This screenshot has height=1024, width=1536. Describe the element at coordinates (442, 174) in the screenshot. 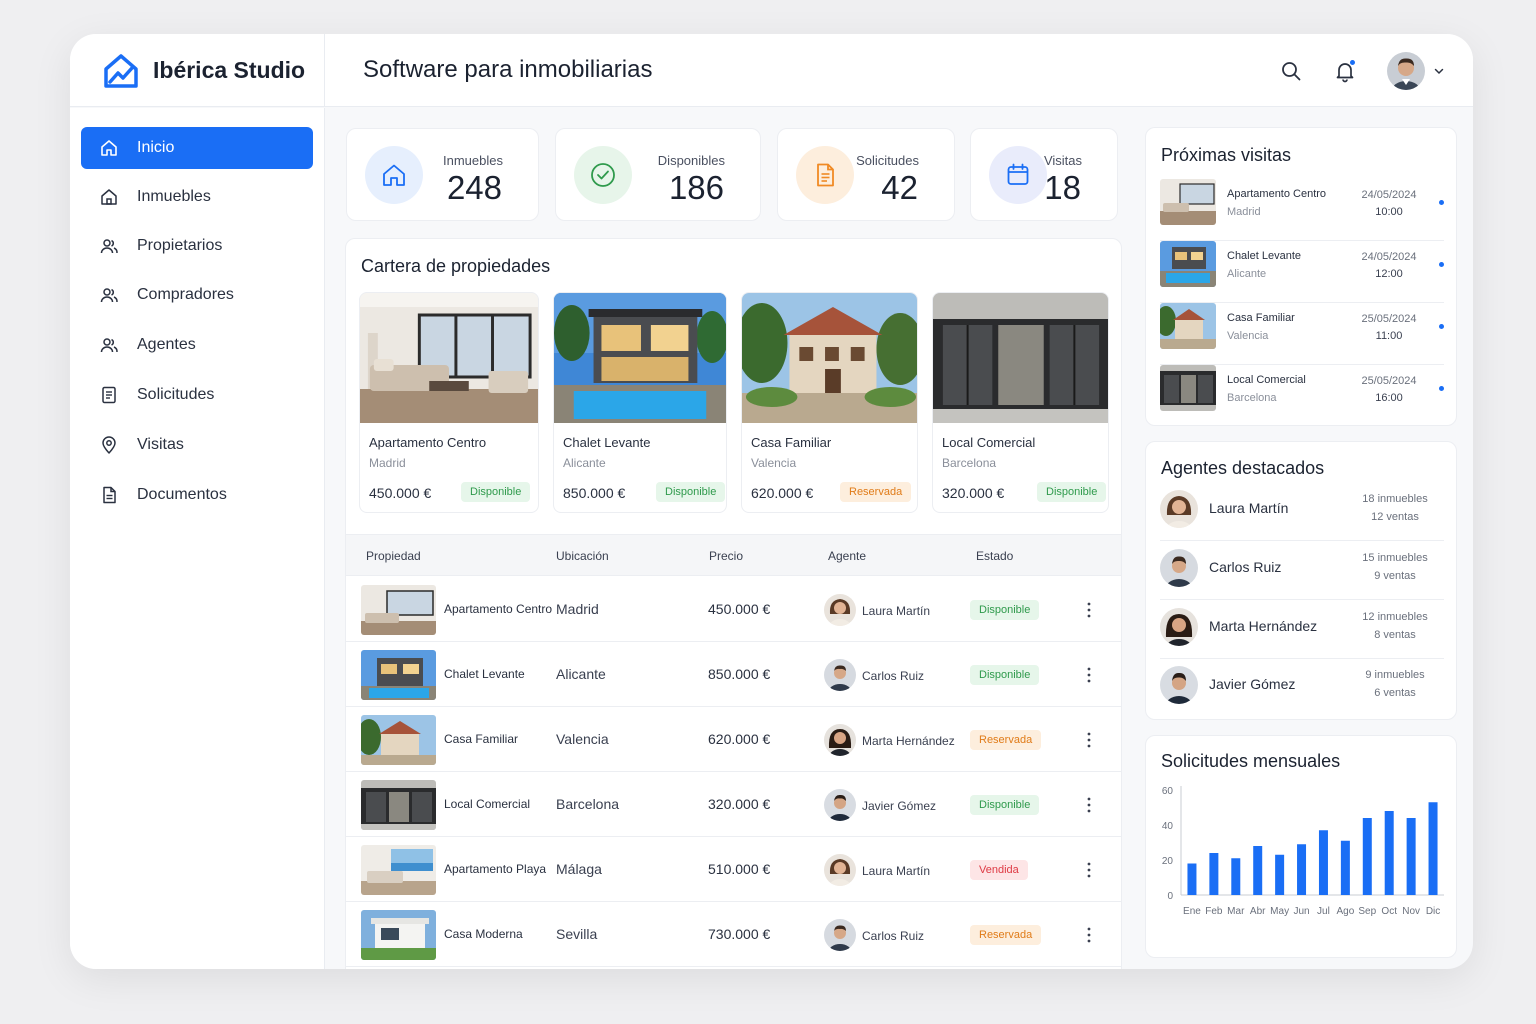

I see `stat-card-inmuebles: Inmuebles 248` at that location.